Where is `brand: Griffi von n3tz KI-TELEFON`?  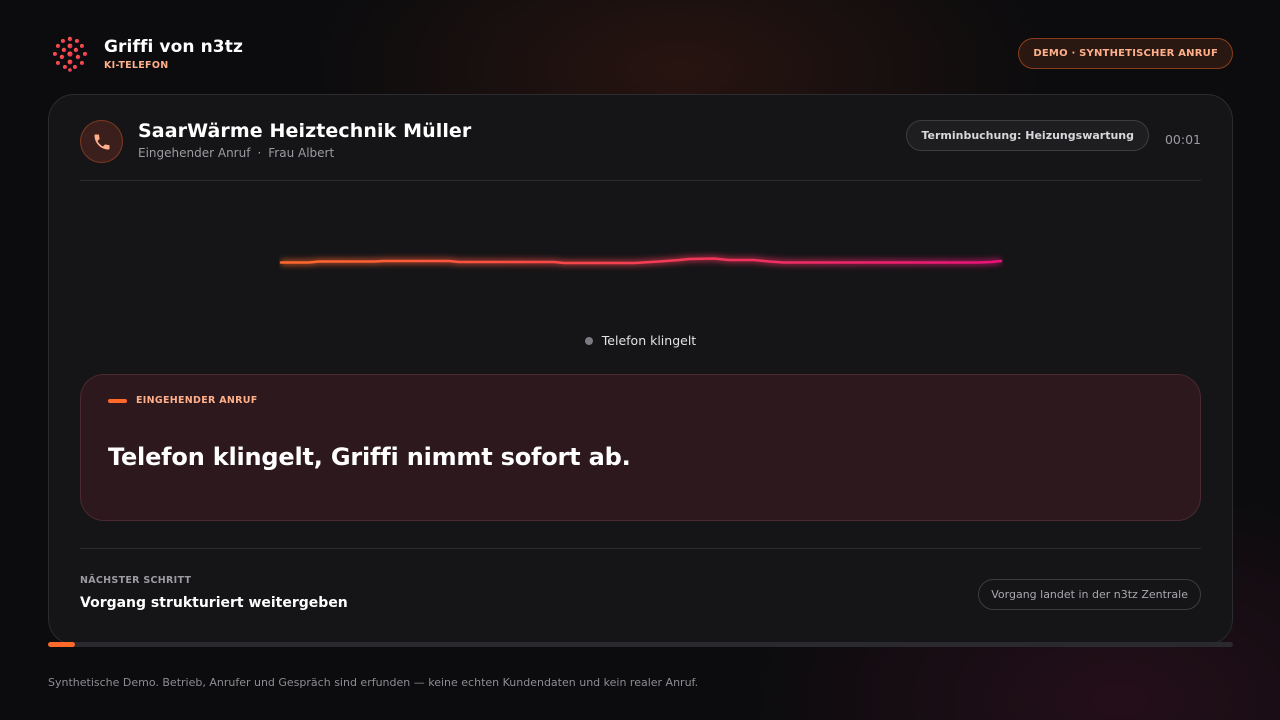
brand: Griffi von n3tz KI-TELEFON is located at coordinates (147, 54).